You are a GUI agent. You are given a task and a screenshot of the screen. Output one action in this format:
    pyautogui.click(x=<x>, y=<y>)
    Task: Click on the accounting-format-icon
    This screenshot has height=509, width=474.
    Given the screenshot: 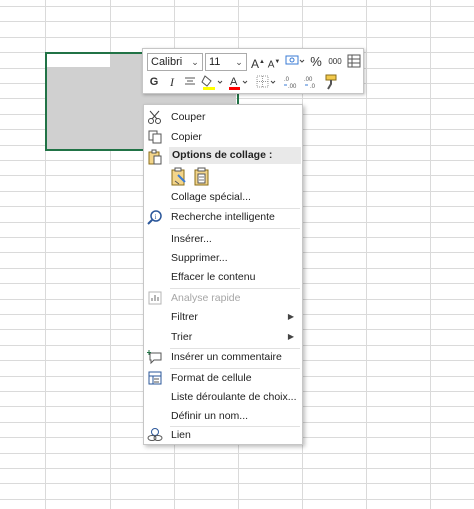 What is the action you would take?
    pyautogui.click(x=295, y=60)
    